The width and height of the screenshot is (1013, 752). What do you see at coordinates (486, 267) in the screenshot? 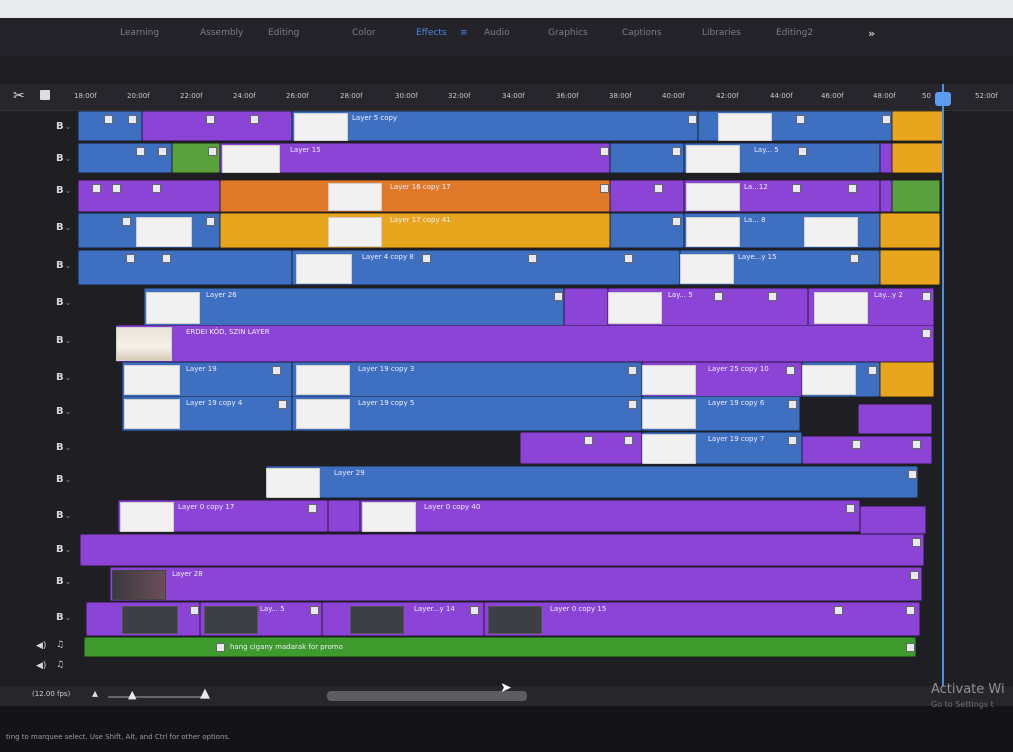
I see `clip-layer-4-copy-8: Layer 4 copy 8` at bounding box center [486, 267].